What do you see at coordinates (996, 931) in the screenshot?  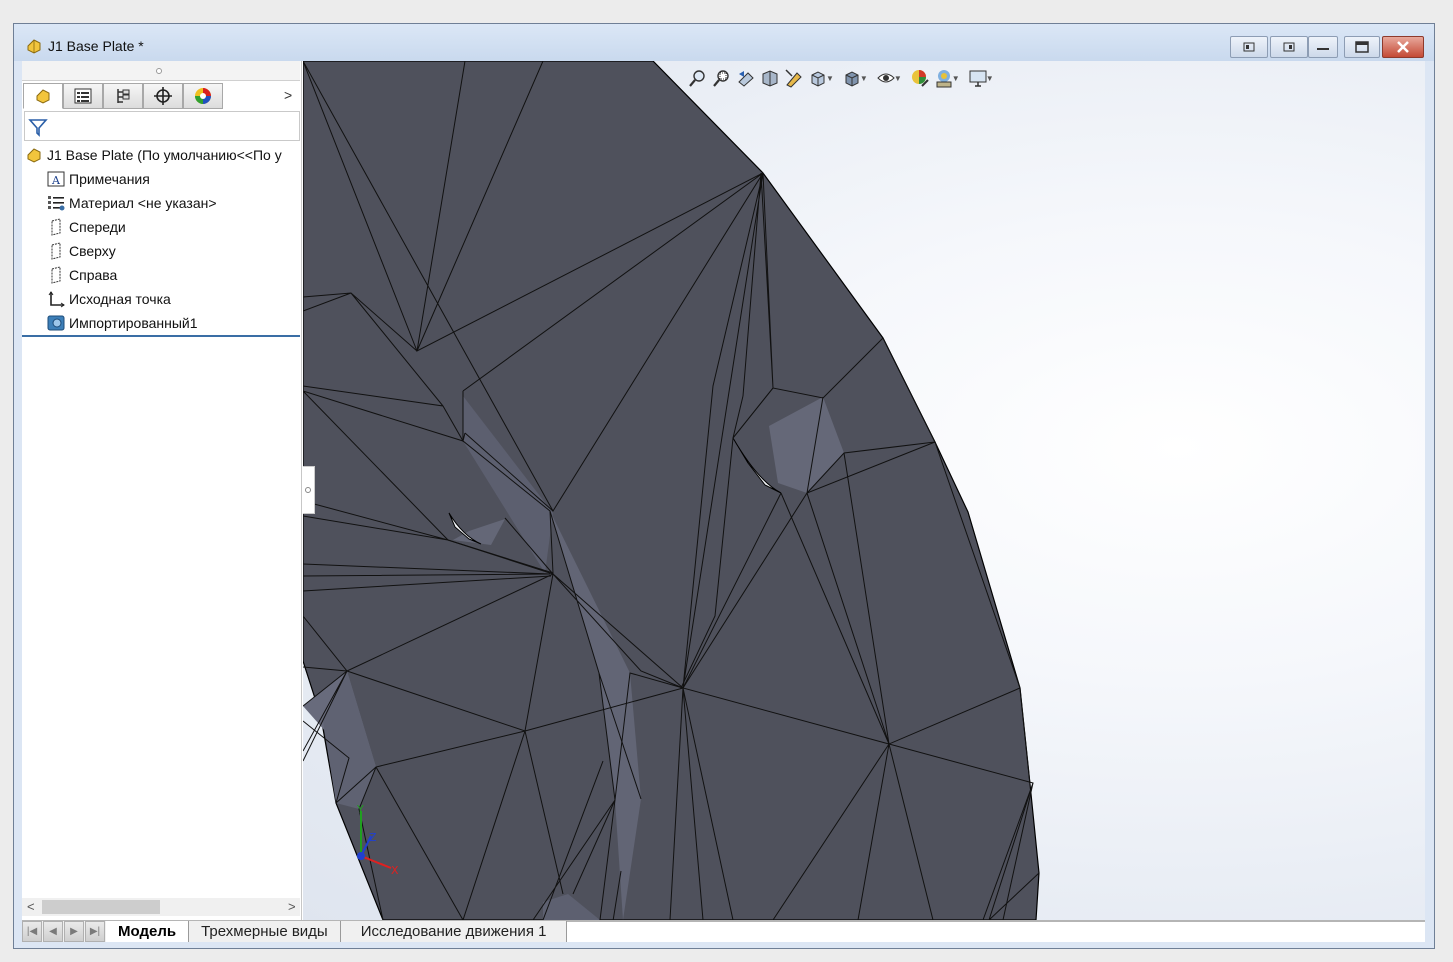 I see `tab-bar-filler` at bounding box center [996, 931].